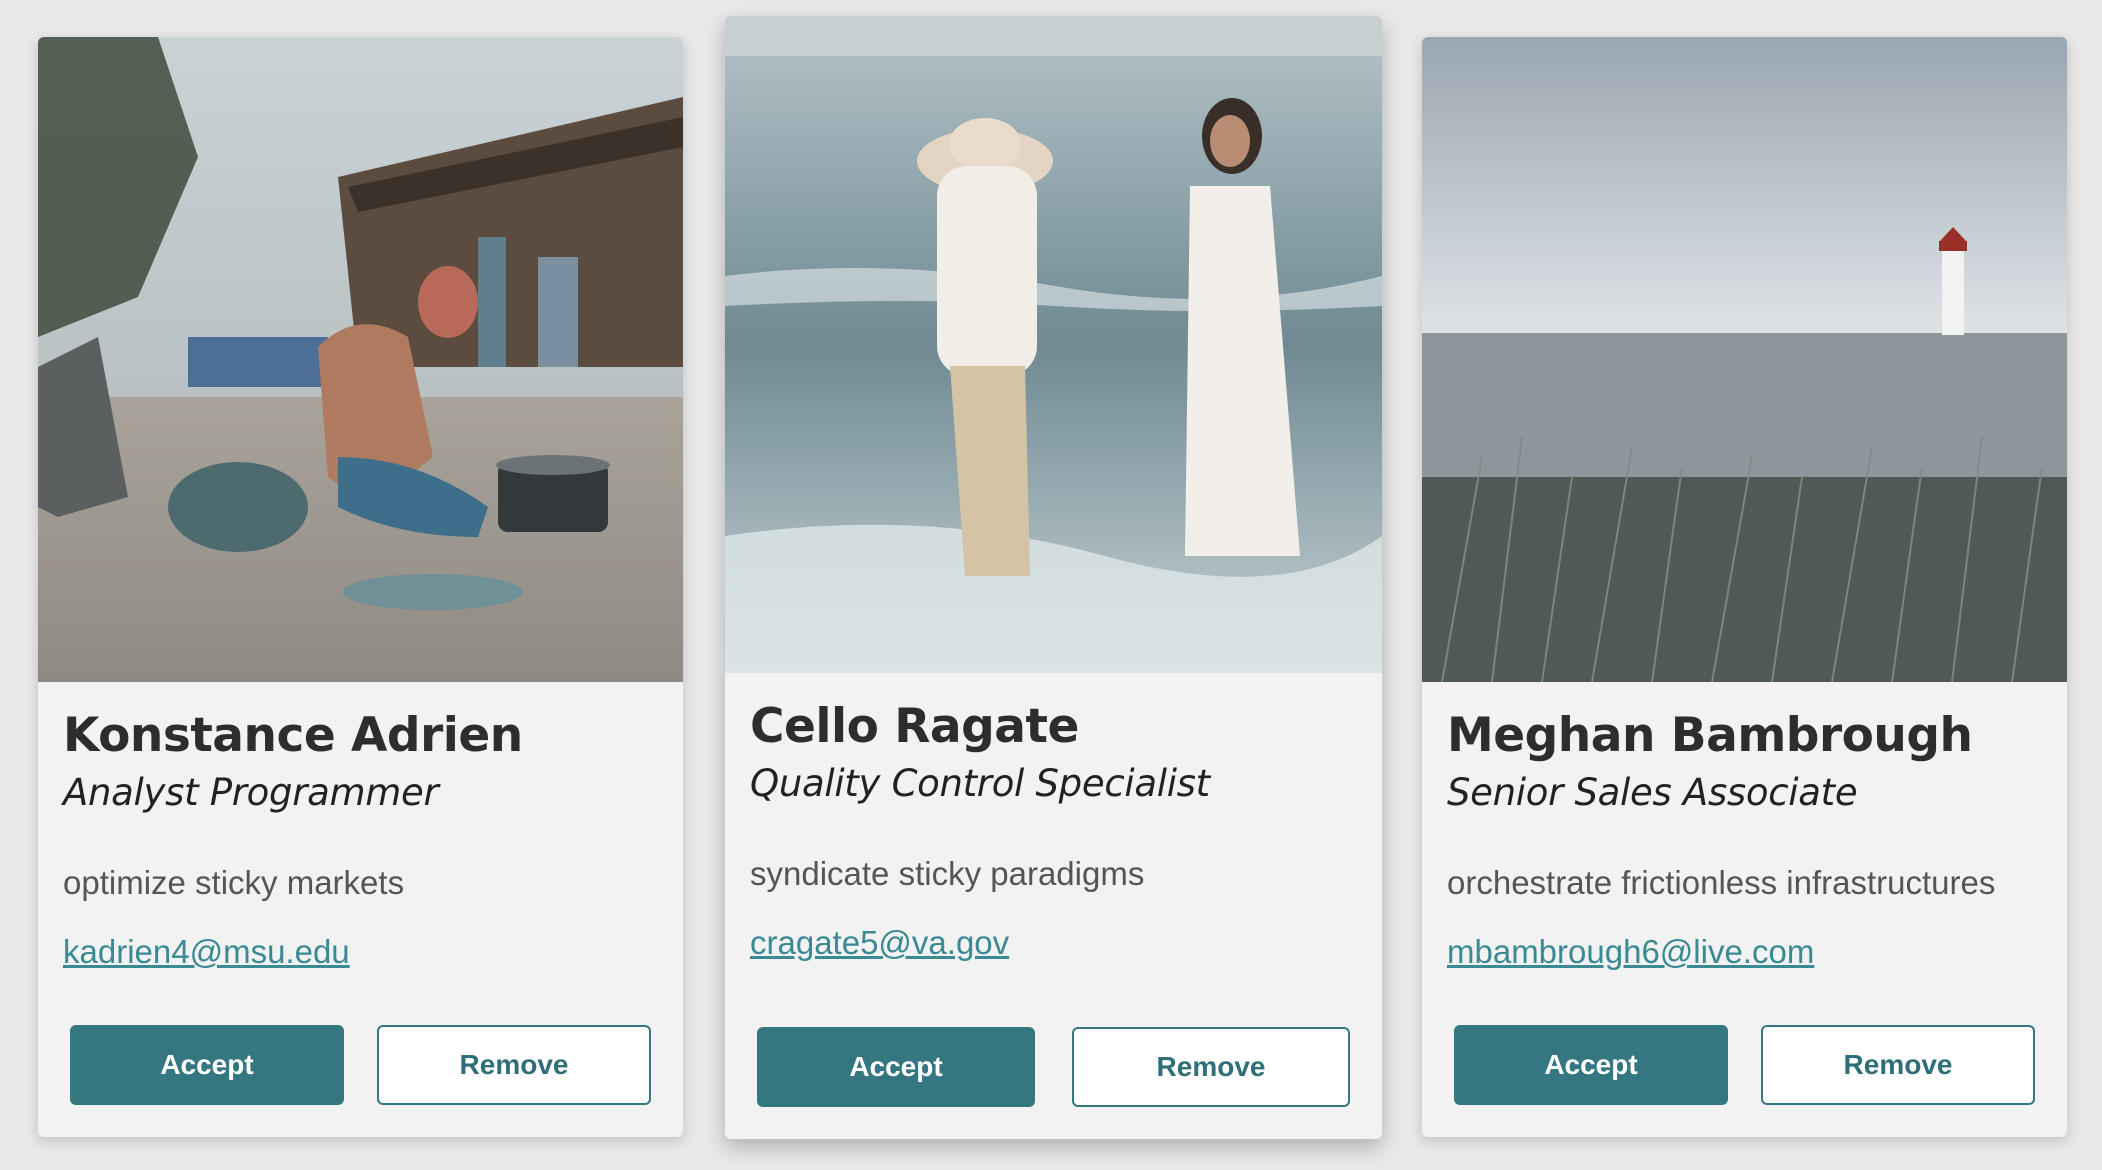  What do you see at coordinates (947, 873) in the screenshot?
I see `profile-tagline: syndicate sticky paradigms` at bounding box center [947, 873].